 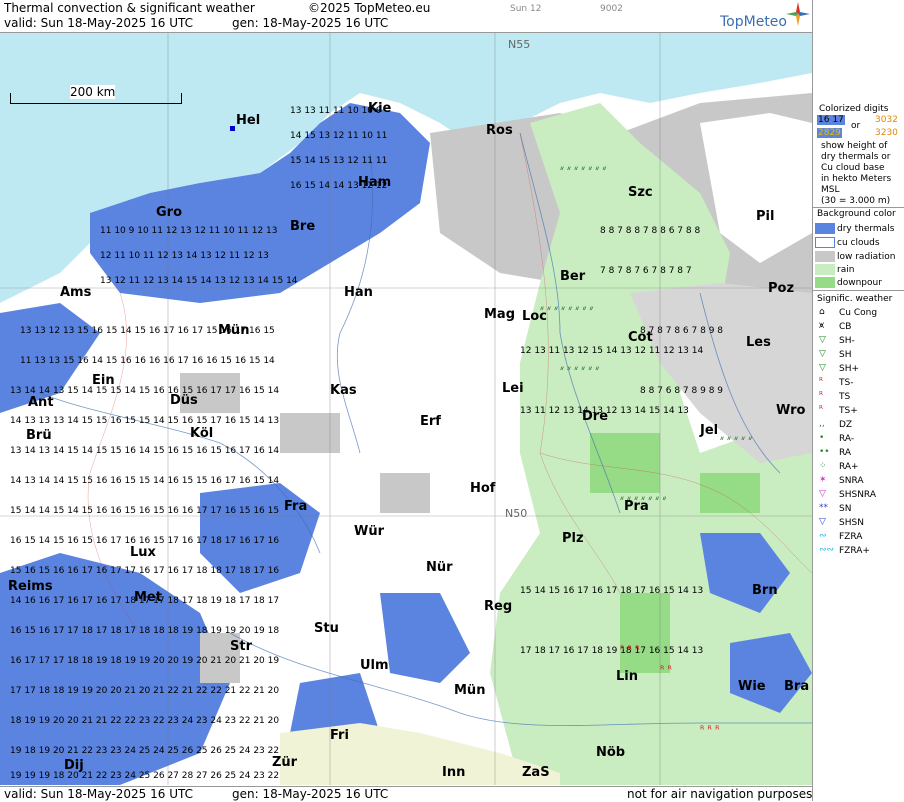 I want to click on city-label: Wro, so click(x=790, y=410).